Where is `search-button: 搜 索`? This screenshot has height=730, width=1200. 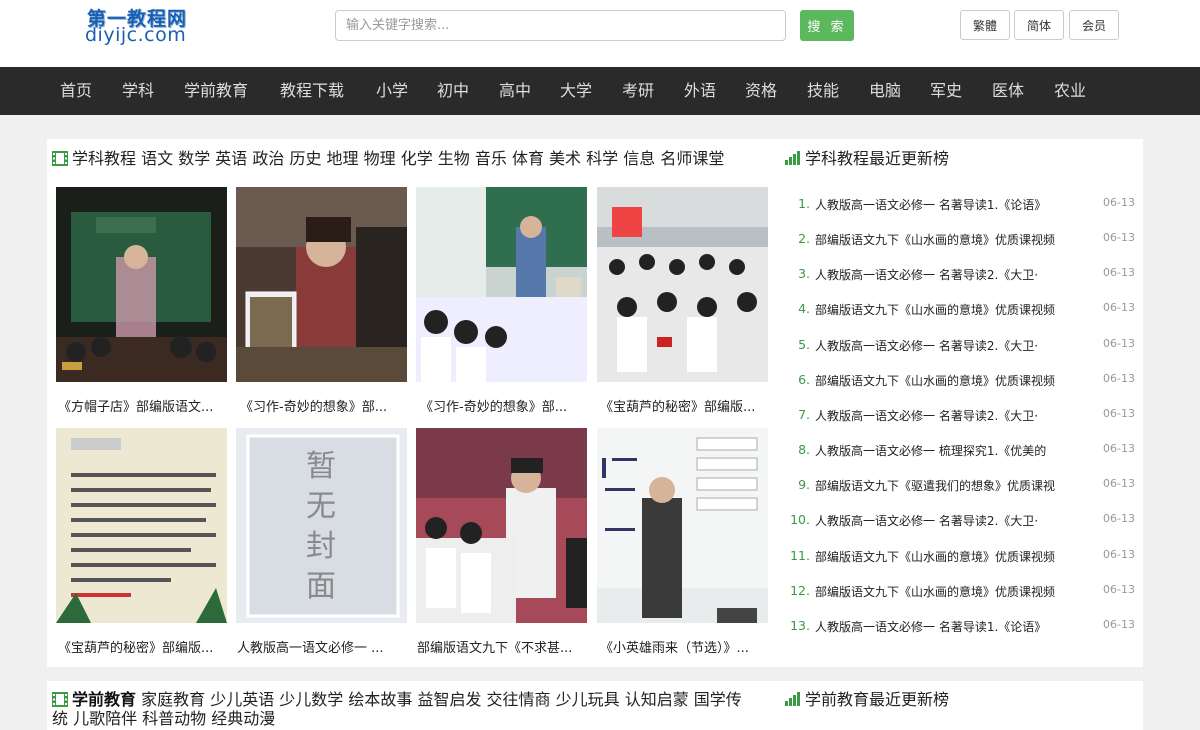
search-button: 搜 索 is located at coordinates (827, 25).